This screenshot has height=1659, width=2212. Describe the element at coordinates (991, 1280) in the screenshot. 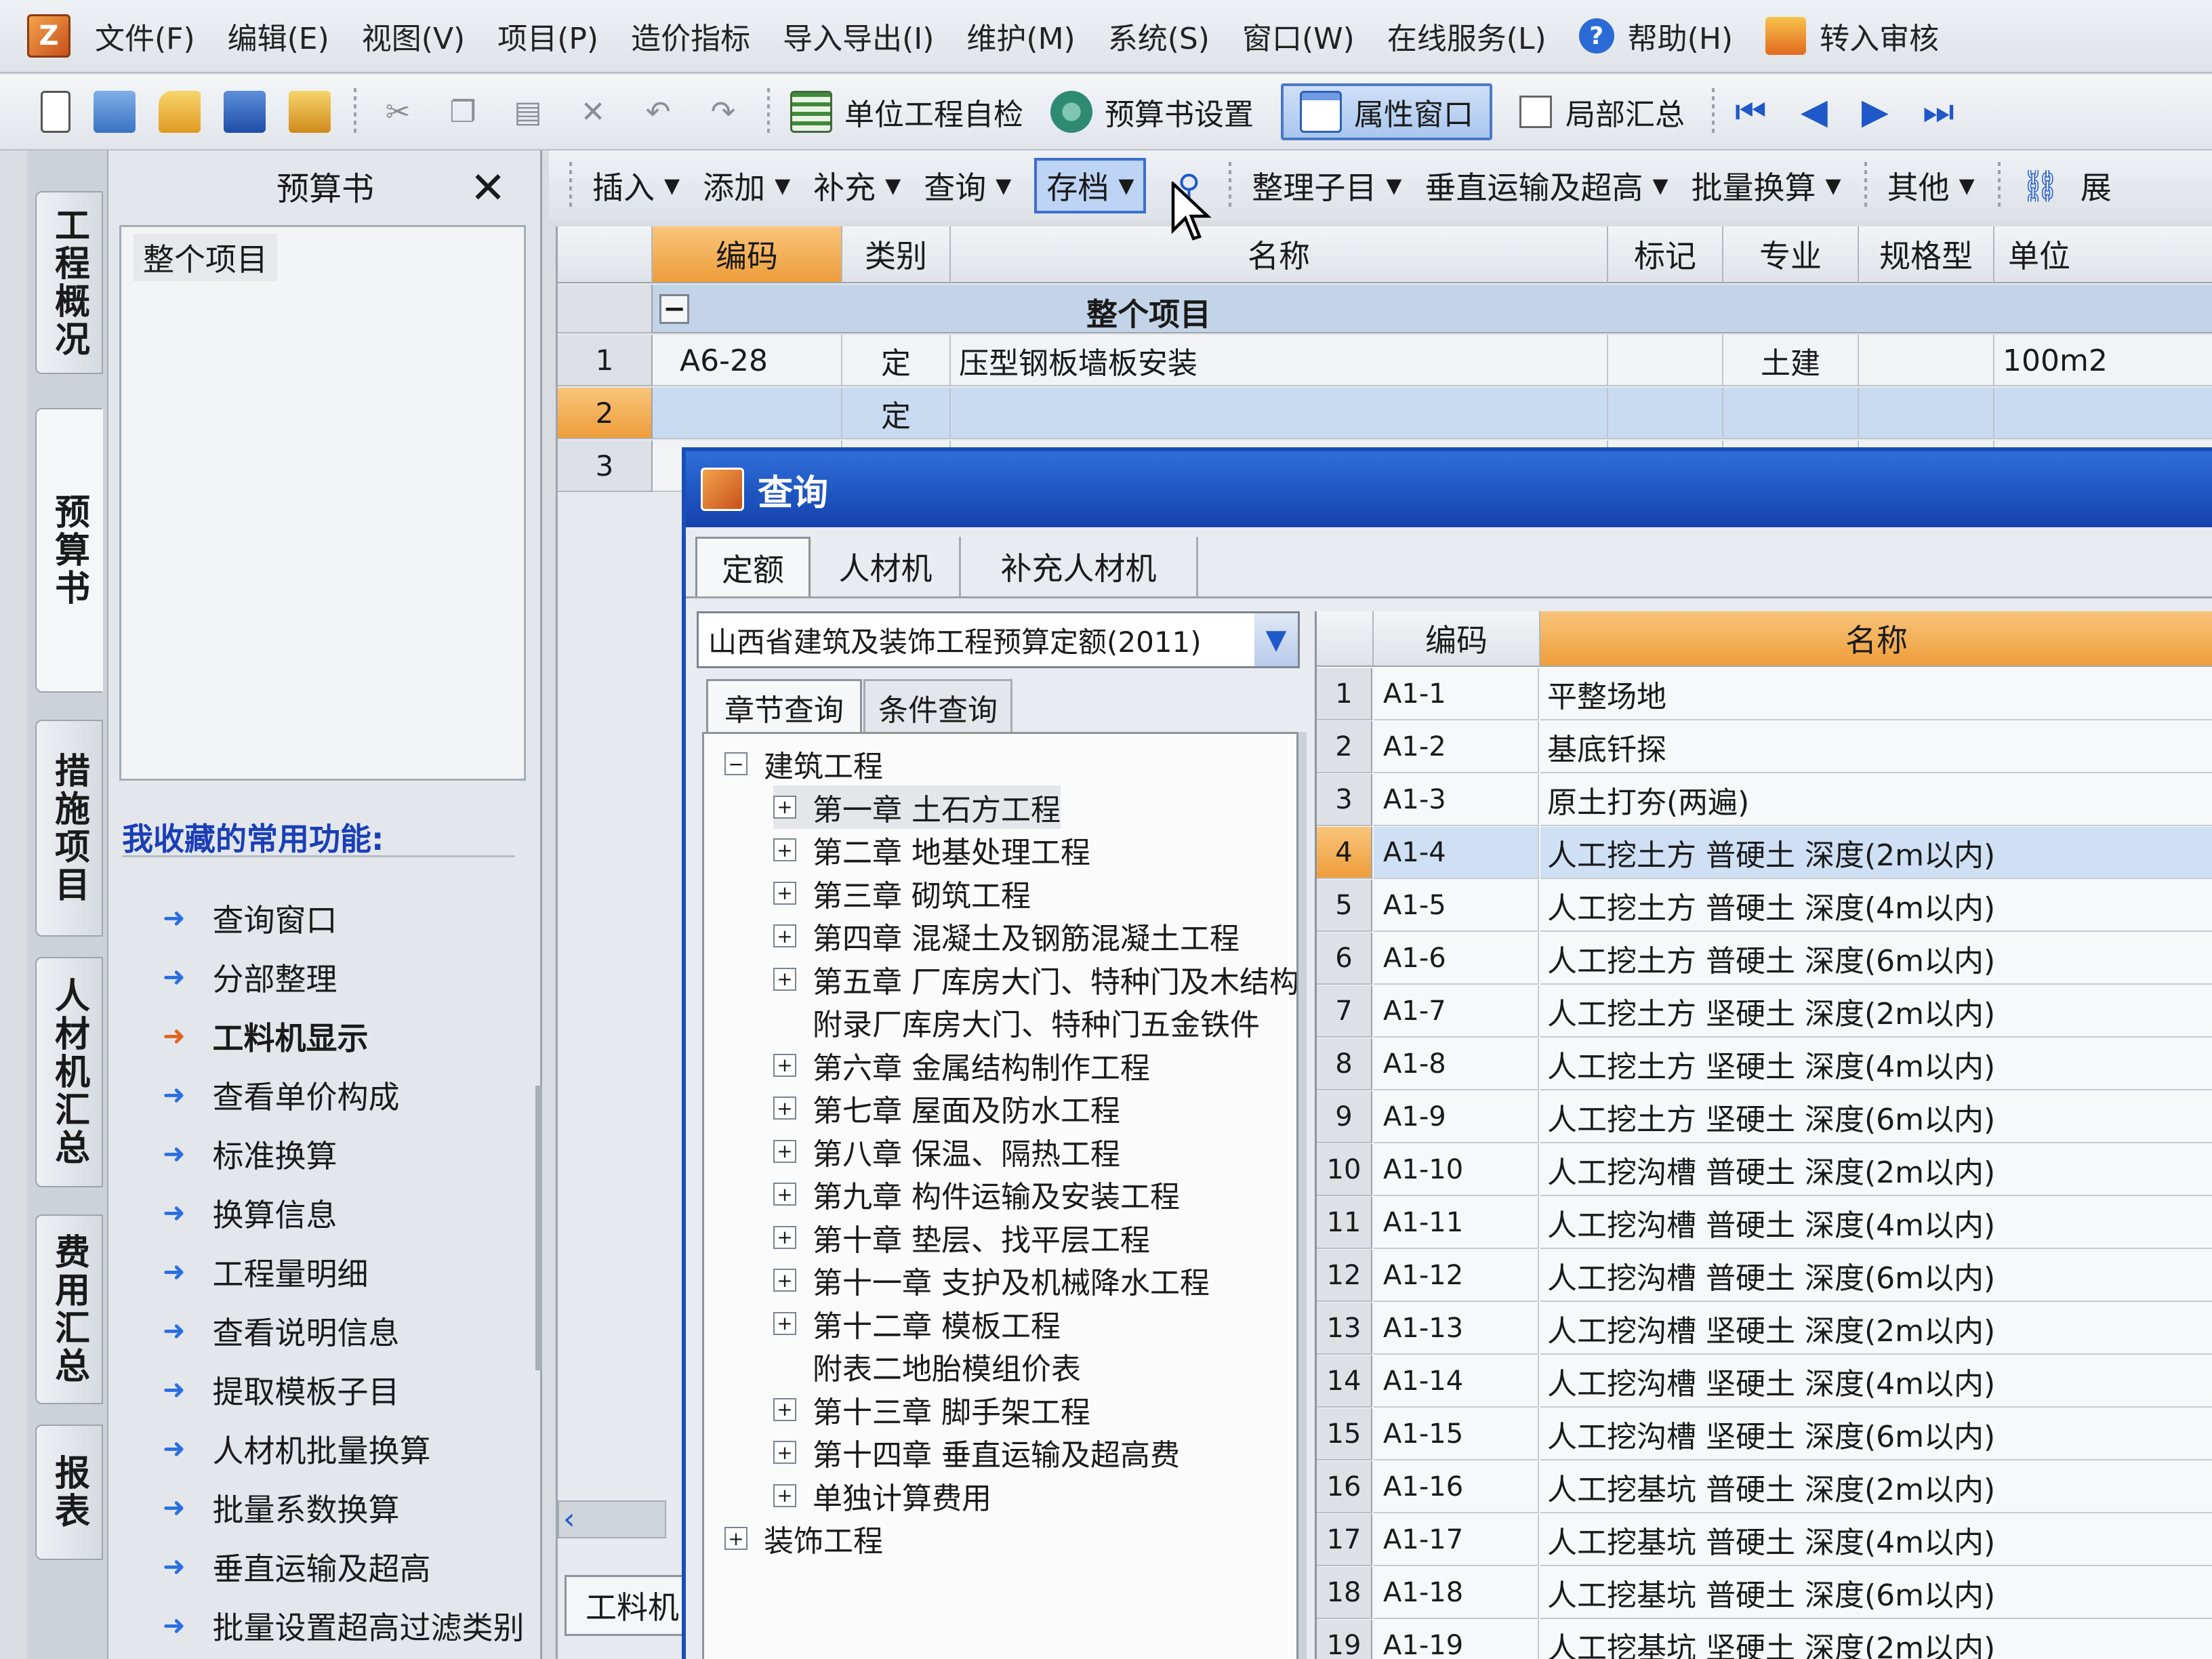

I see `tree-node: + 第十一章 支护及机械降水工程` at that location.